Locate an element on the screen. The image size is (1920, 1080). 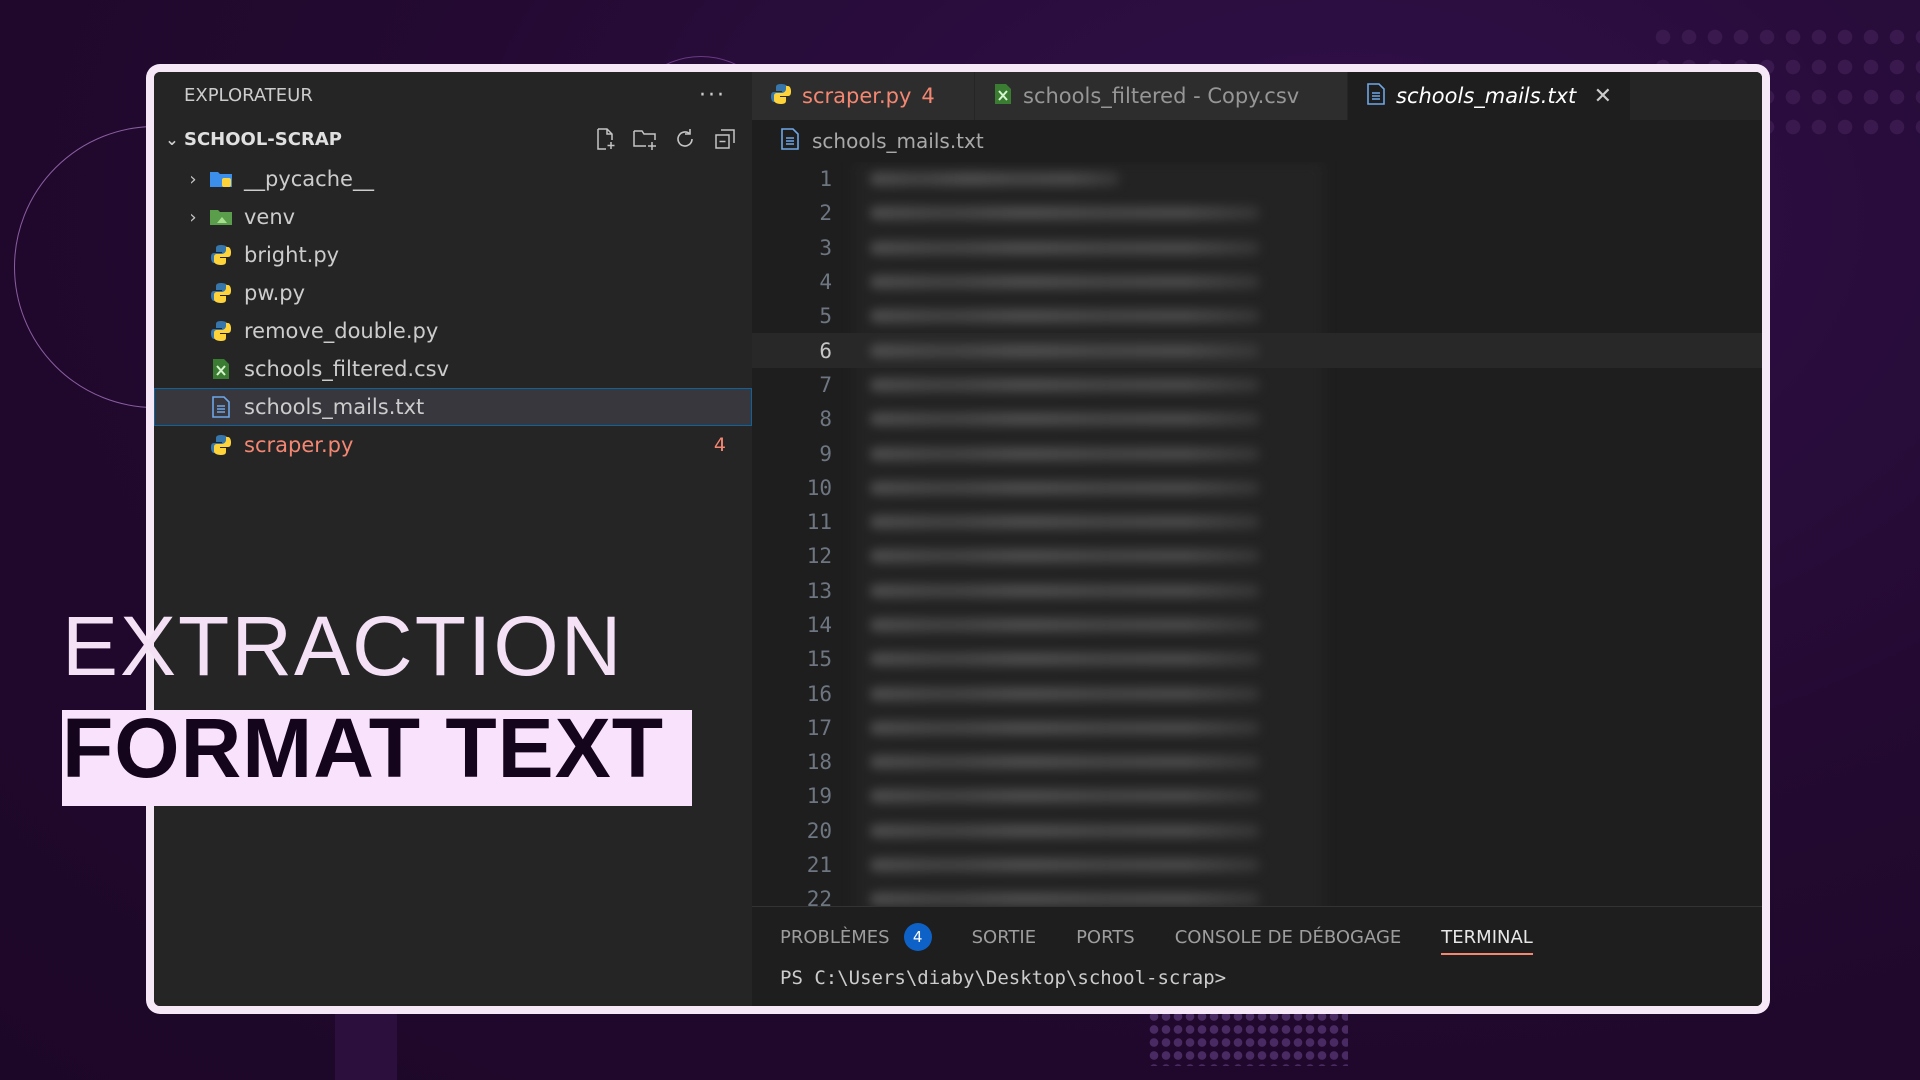
tree-item-schools-filtered-csv: schools_filtered.csv is located at coordinates (453, 369).